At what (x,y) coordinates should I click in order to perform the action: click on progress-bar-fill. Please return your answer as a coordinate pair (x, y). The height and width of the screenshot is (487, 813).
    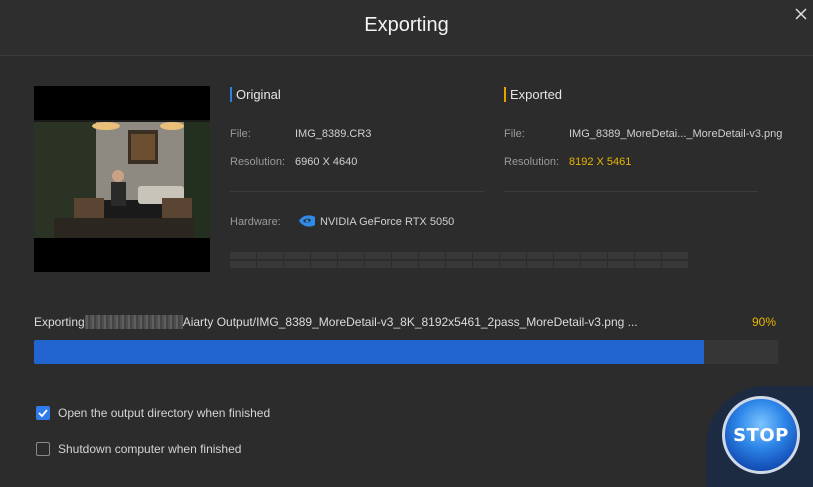
    Looking at the image, I should click on (369, 352).